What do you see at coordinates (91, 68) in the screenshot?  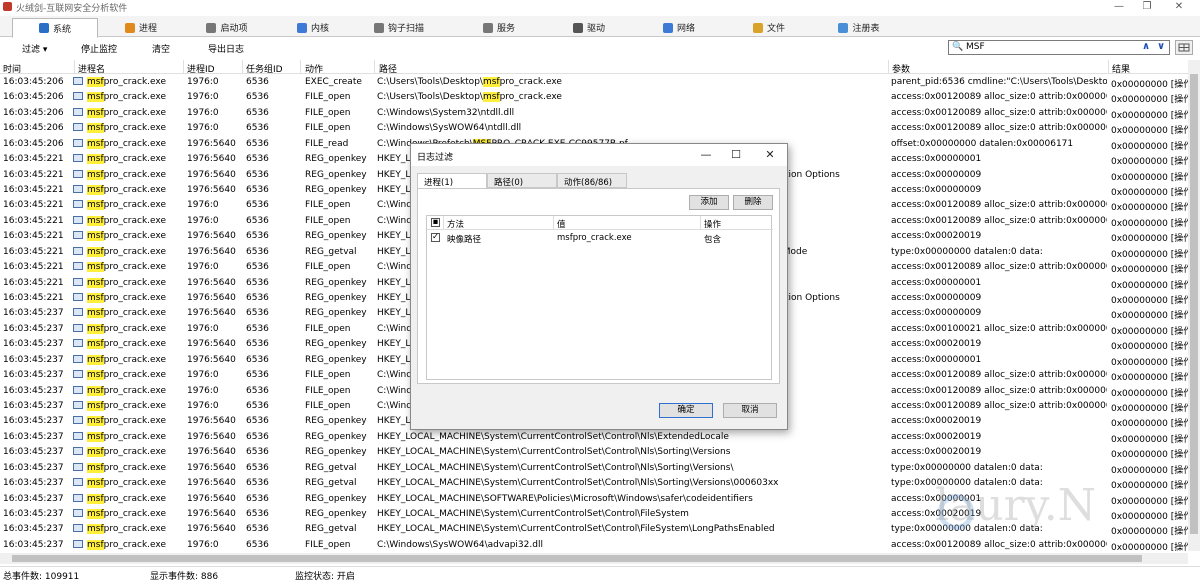 I see `col-process-name: 进程名` at bounding box center [91, 68].